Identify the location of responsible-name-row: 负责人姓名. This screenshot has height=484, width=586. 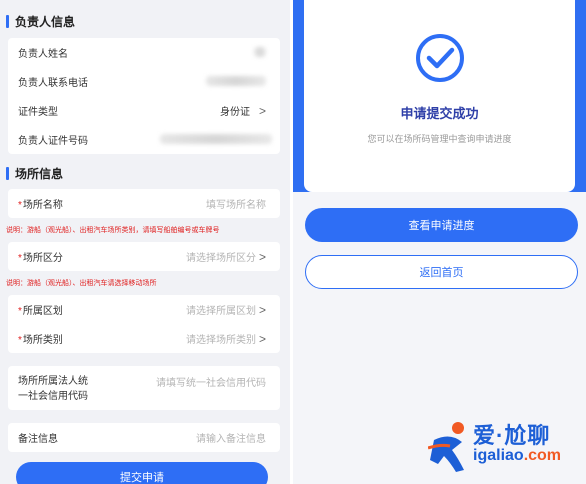
(144, 52).